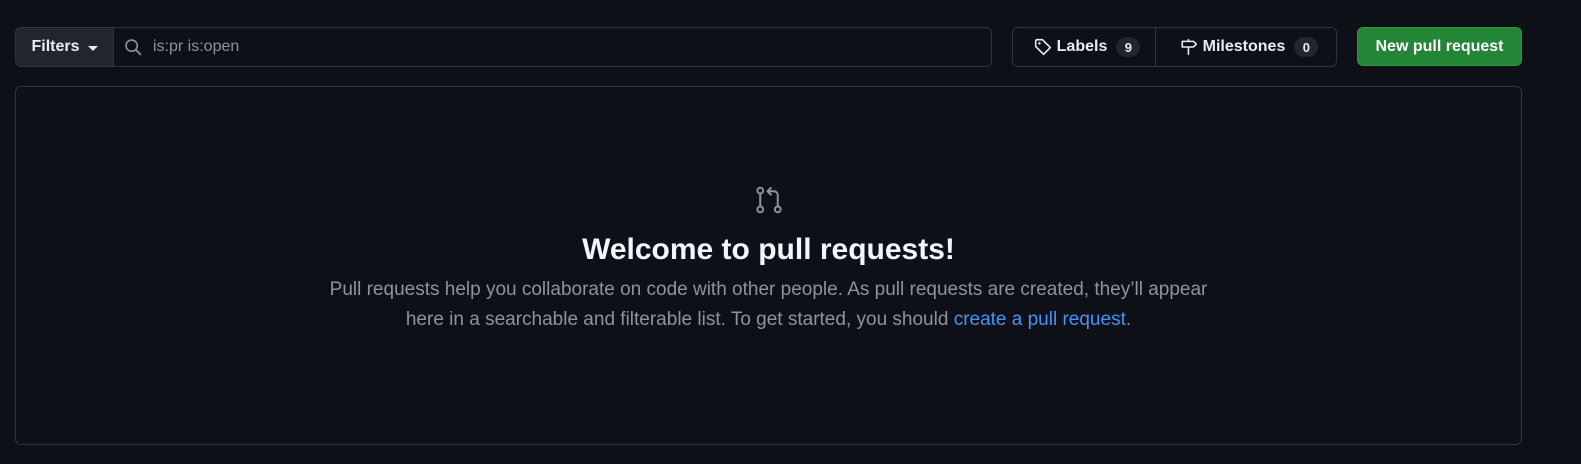  I want to click on milestones-count-badge: 0, so click(1306, 47).